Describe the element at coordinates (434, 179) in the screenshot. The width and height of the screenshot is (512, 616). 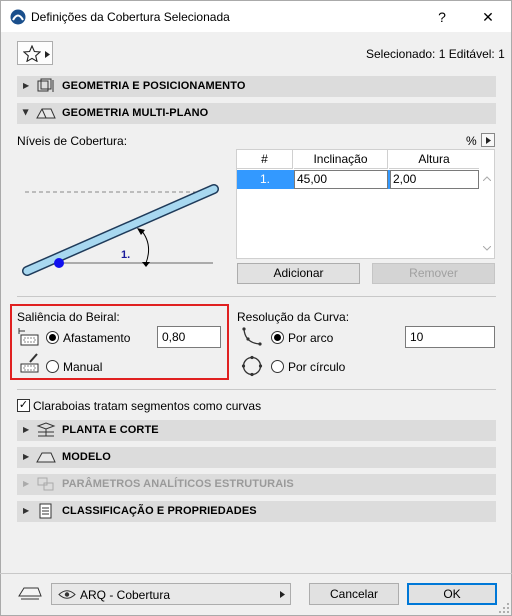
I see `height-field: 2,00` at that location.